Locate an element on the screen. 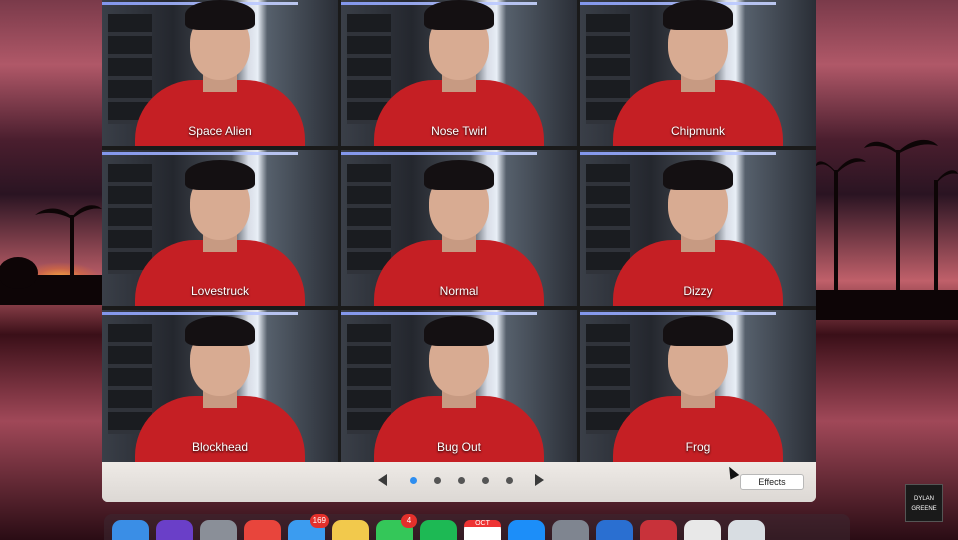  effect-tile-lovestruck: Lovestruck is located at coordinates (220, 228).